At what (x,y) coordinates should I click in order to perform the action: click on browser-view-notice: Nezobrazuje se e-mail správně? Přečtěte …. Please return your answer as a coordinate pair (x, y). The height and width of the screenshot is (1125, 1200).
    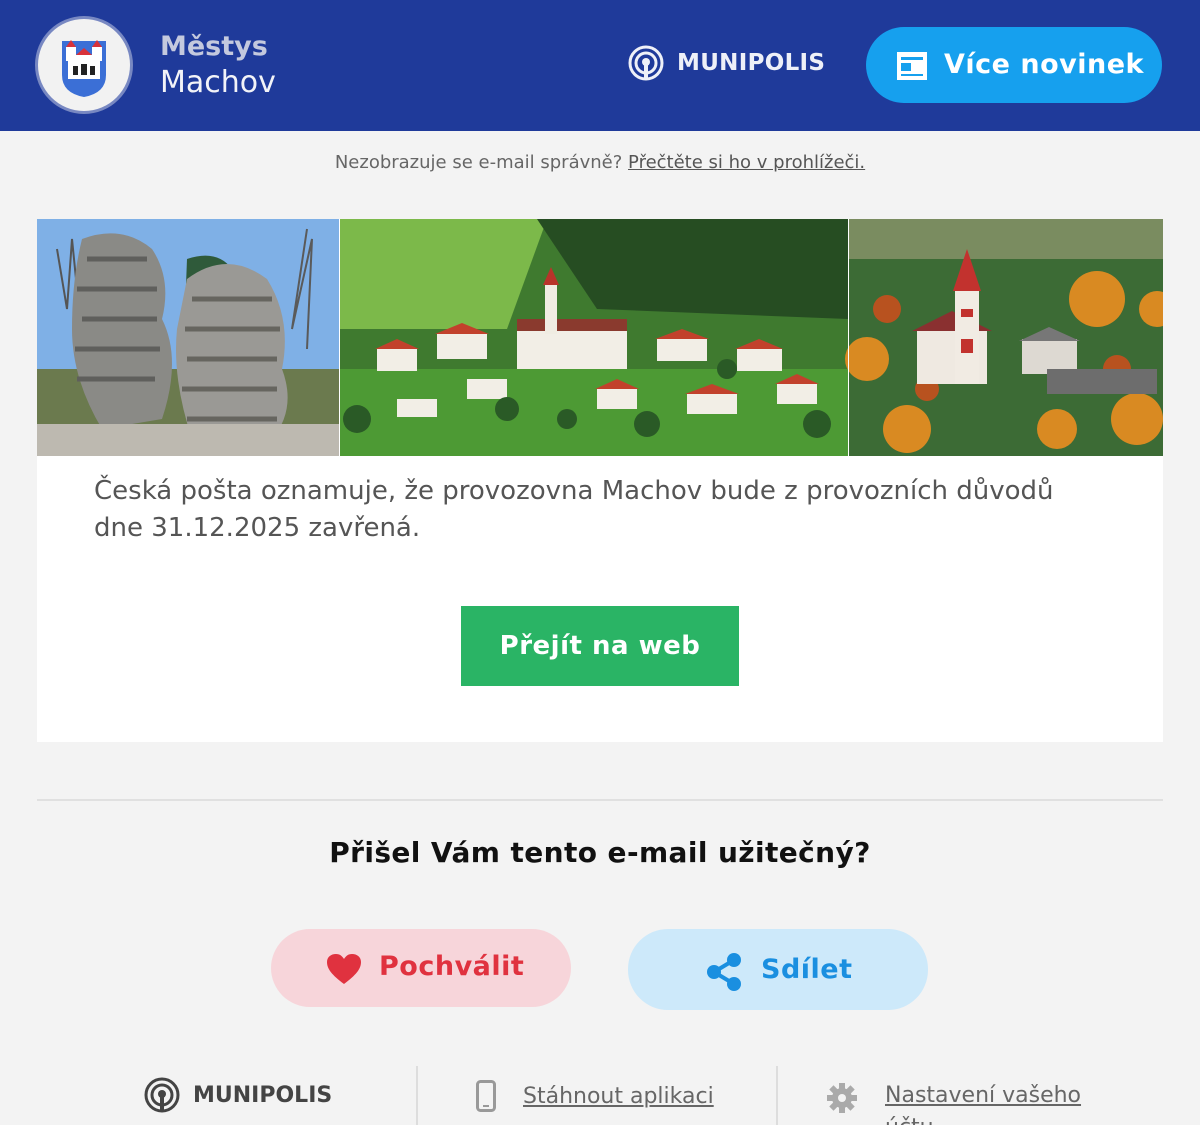
    Looking at the image, I should click on (600, 162).